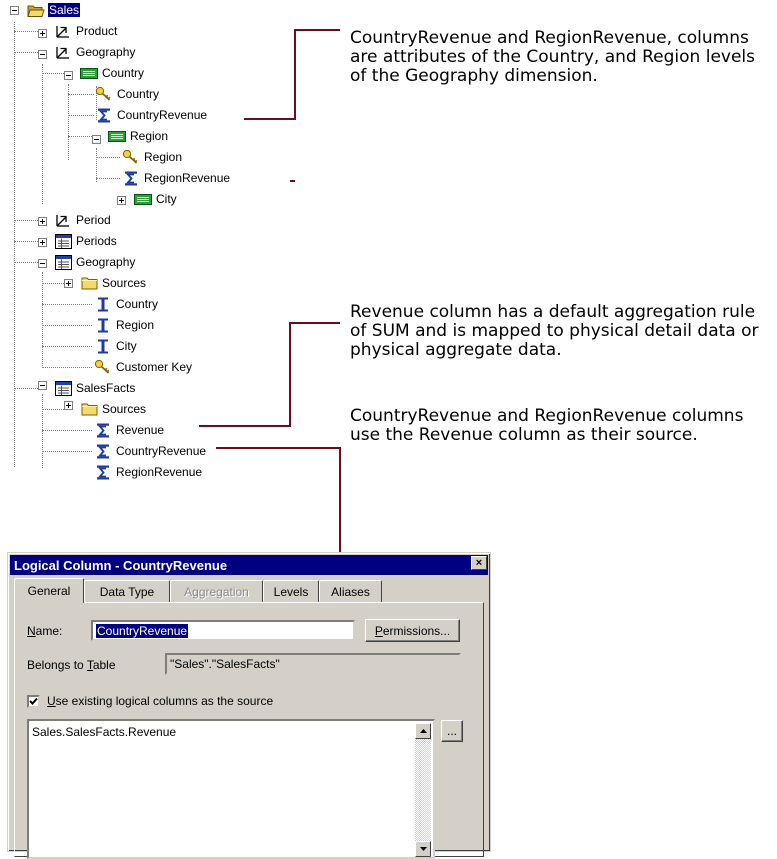 The height and width of the screenshot is (859, 777). Describe the element at coordinates (231, 789) in the screenshot. I see `source-columns-textarea: Sales.SalesFacts.Revenue` at that location.